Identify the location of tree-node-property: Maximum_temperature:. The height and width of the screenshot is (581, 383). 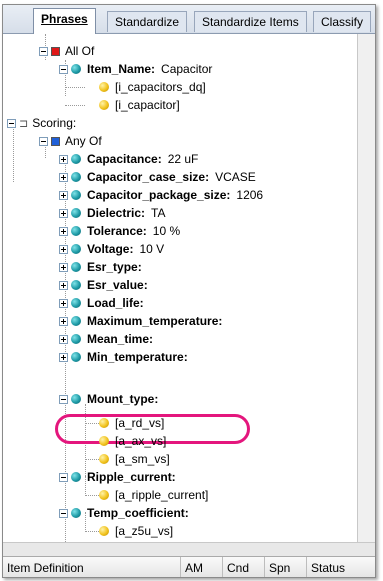
(140, 321).